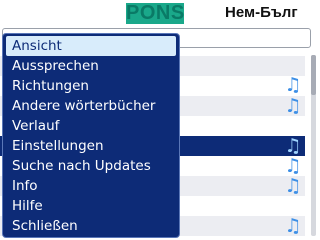  I want to click on menu-item-aussprechen: Aussprechen, so click(91, 66).